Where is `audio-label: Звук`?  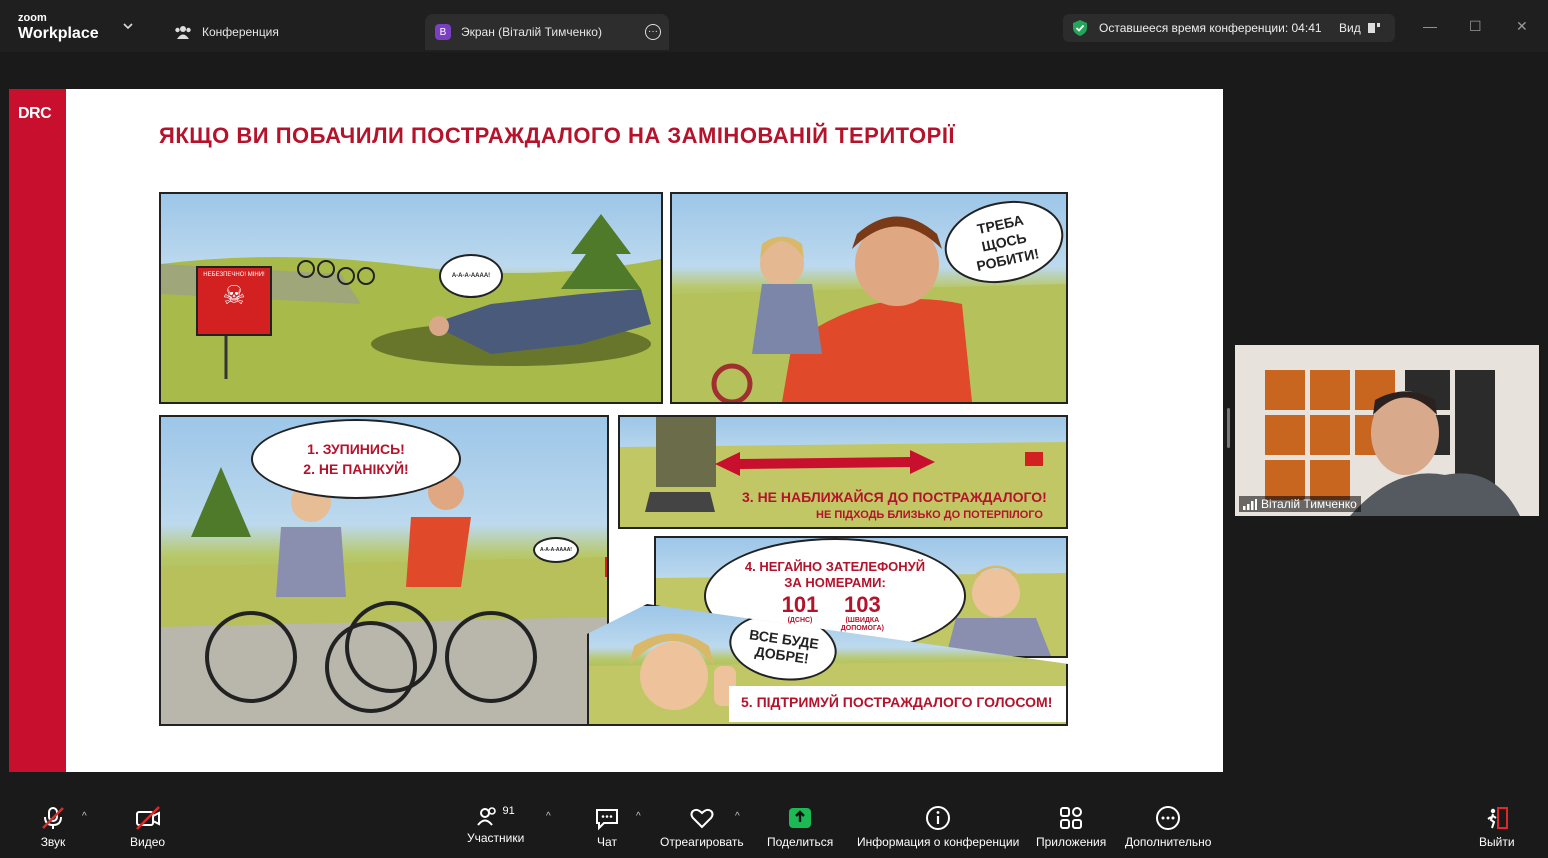
audio-label: Звук is located at coordinates (53, 842).